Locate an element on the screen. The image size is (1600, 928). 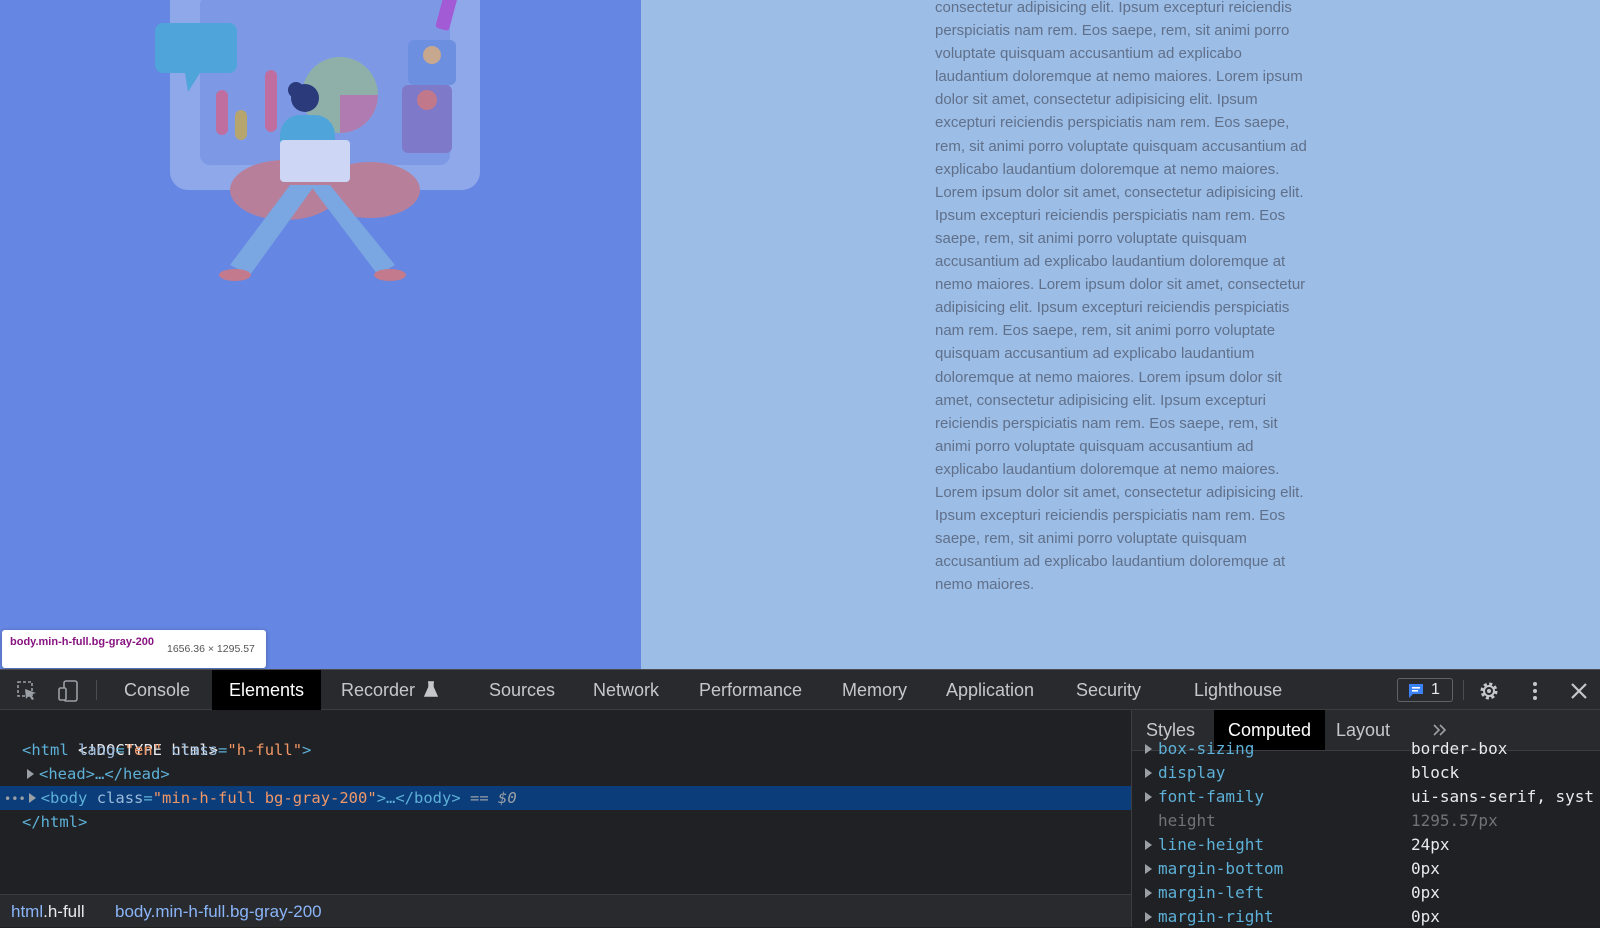
device-toolbar-icon is located at coordinates (68, 691).